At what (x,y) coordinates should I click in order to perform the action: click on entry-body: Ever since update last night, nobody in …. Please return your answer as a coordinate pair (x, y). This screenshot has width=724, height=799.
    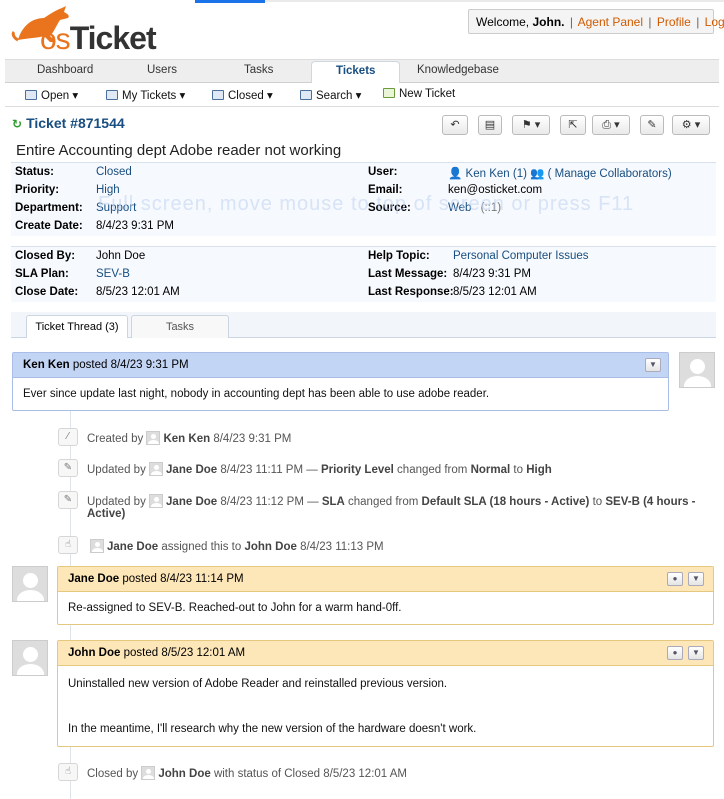
    Looking at the image, I should click on (256, 394).